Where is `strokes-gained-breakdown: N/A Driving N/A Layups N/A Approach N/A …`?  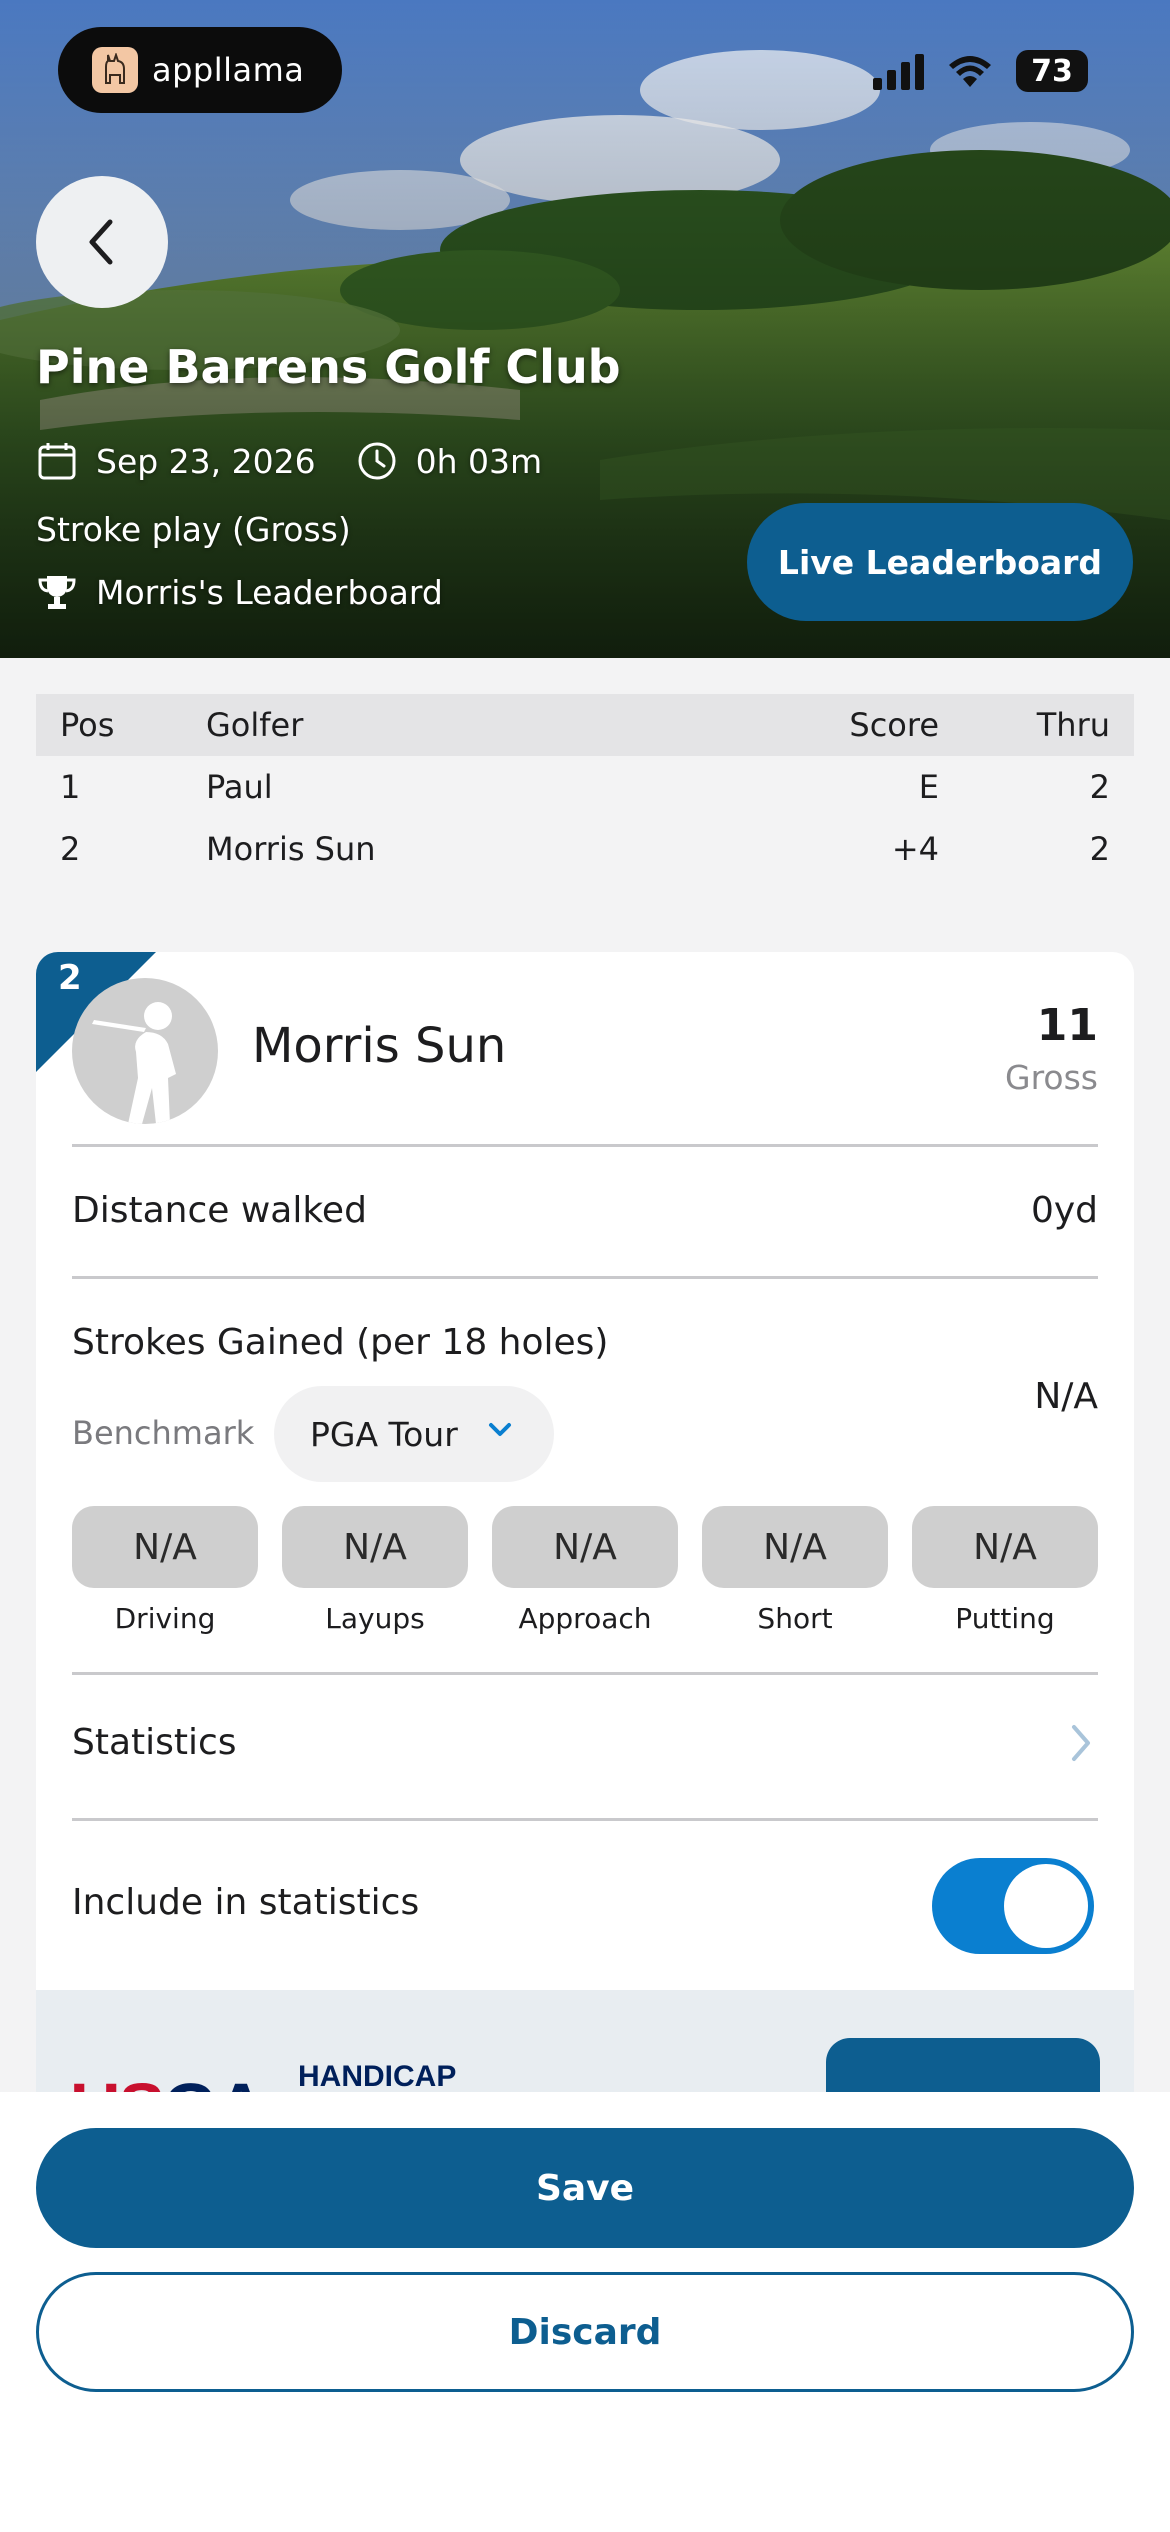 strokes-gained-breakdown: N/A Driving N/A Layups N/A Approach N/A … is located at coordinates (585, 1570).